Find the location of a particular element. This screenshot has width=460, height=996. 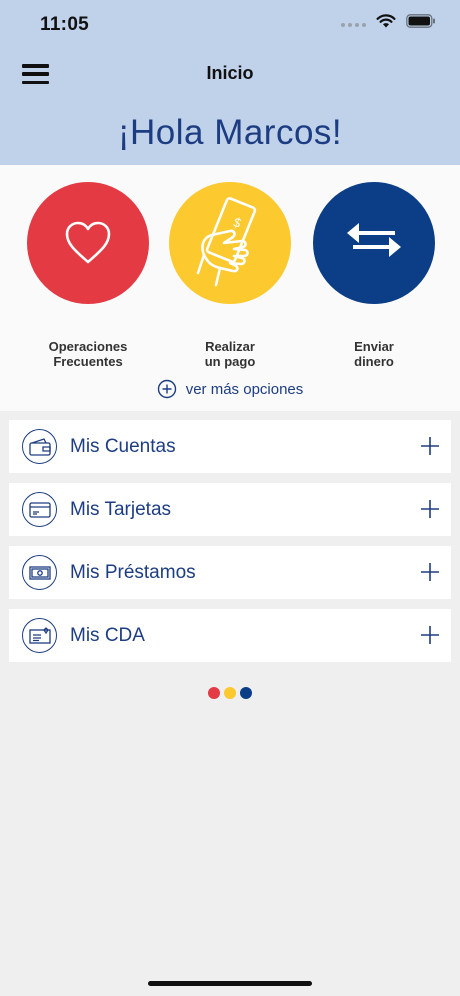

quick-action-send-money: Enviar dinero is located at coordinates (374, 275).